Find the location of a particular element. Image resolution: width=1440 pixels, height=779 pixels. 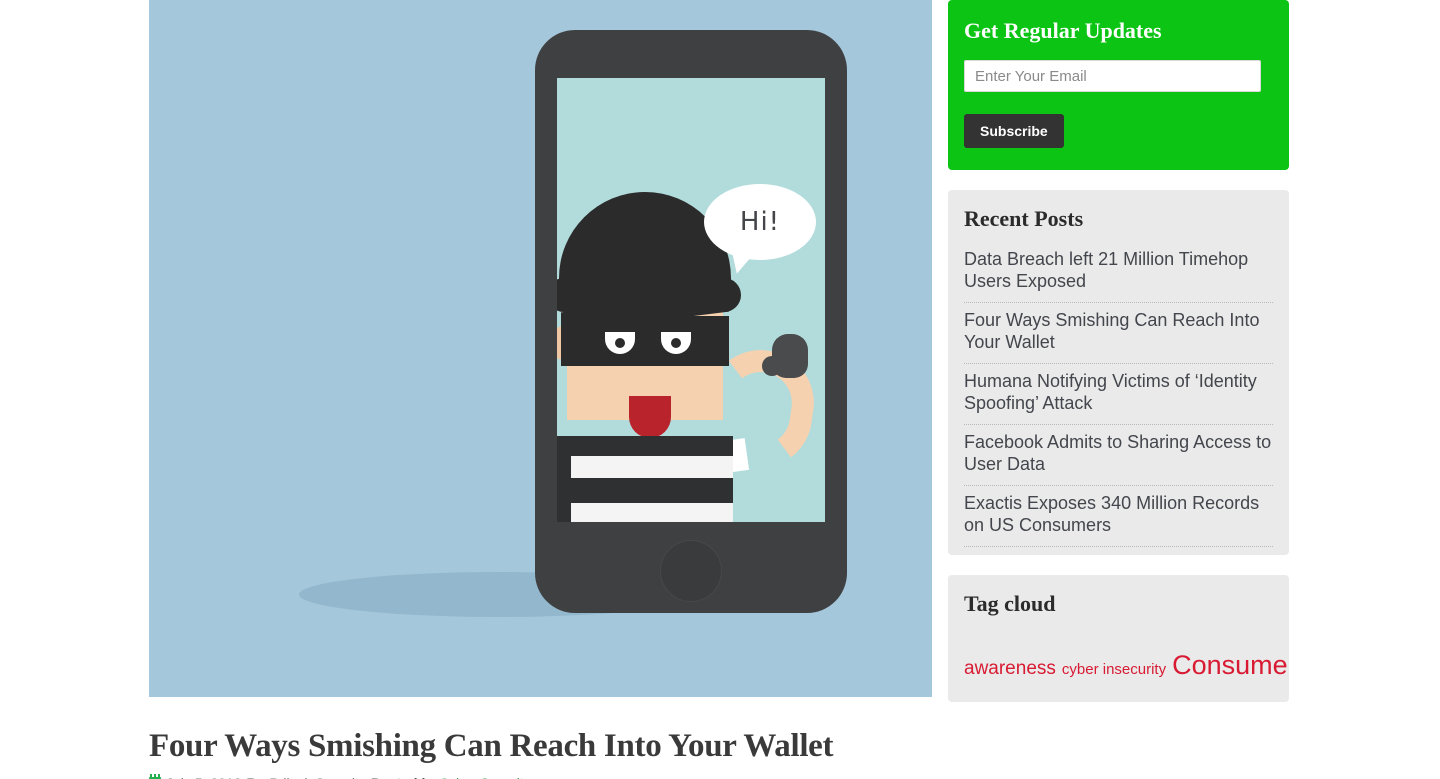

phone-home-button is located at coordinates (691, 571).